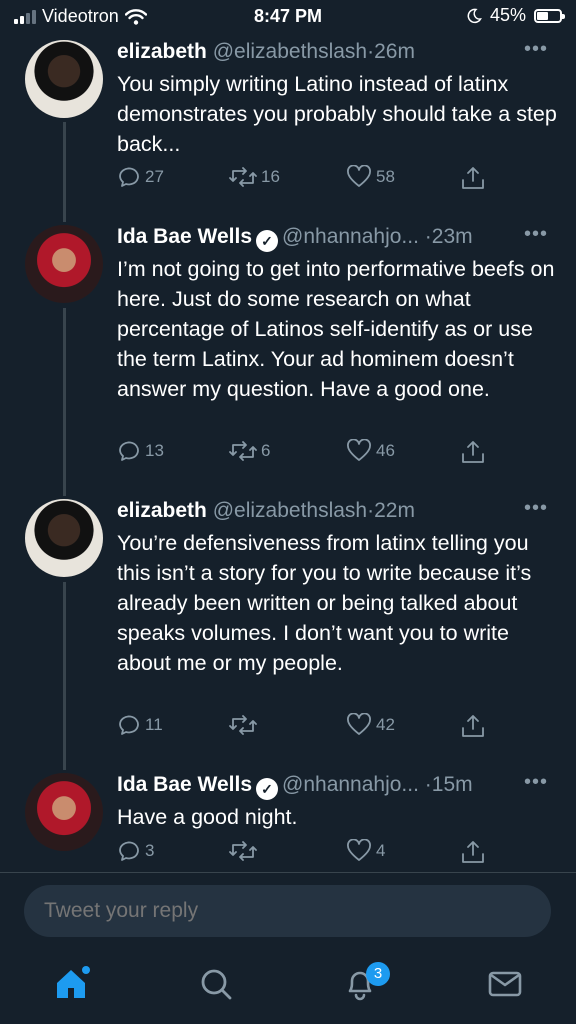 The height and width of the screenshot is (1024, 576). What do you see at coordinates (385, 724) in the screenshot?
I see `like-count: 42` at bounding box center [385, 724].